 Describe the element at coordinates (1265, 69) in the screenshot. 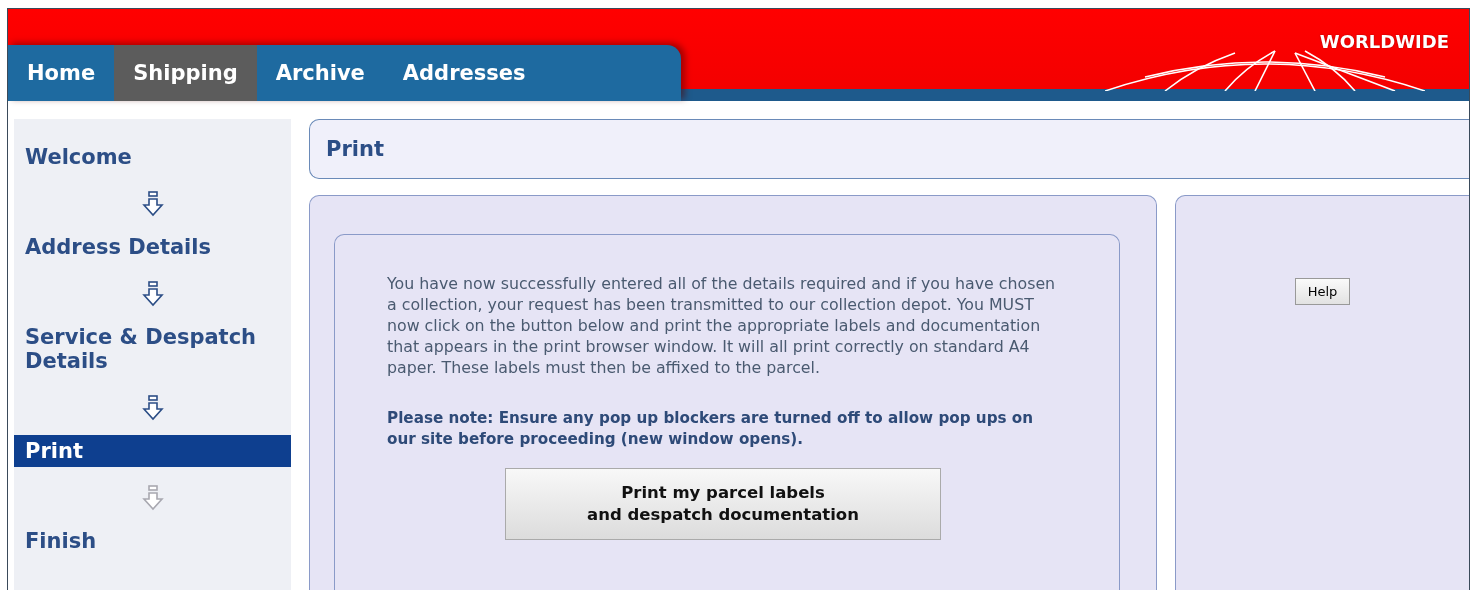

I see `globe-logo-icon` at that location.